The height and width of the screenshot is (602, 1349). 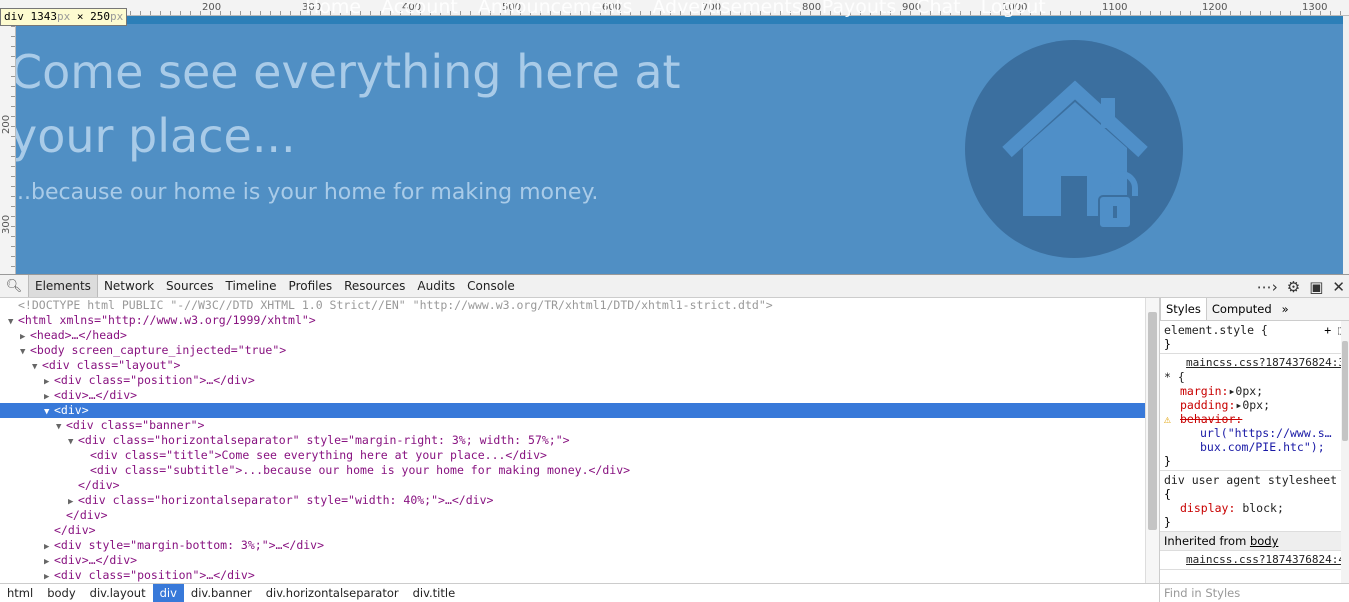 What do you see at coordinates (726, 9) in the screenshot?
I see `nav-advertisements: Advertisements` at bounding box center [726, 9].